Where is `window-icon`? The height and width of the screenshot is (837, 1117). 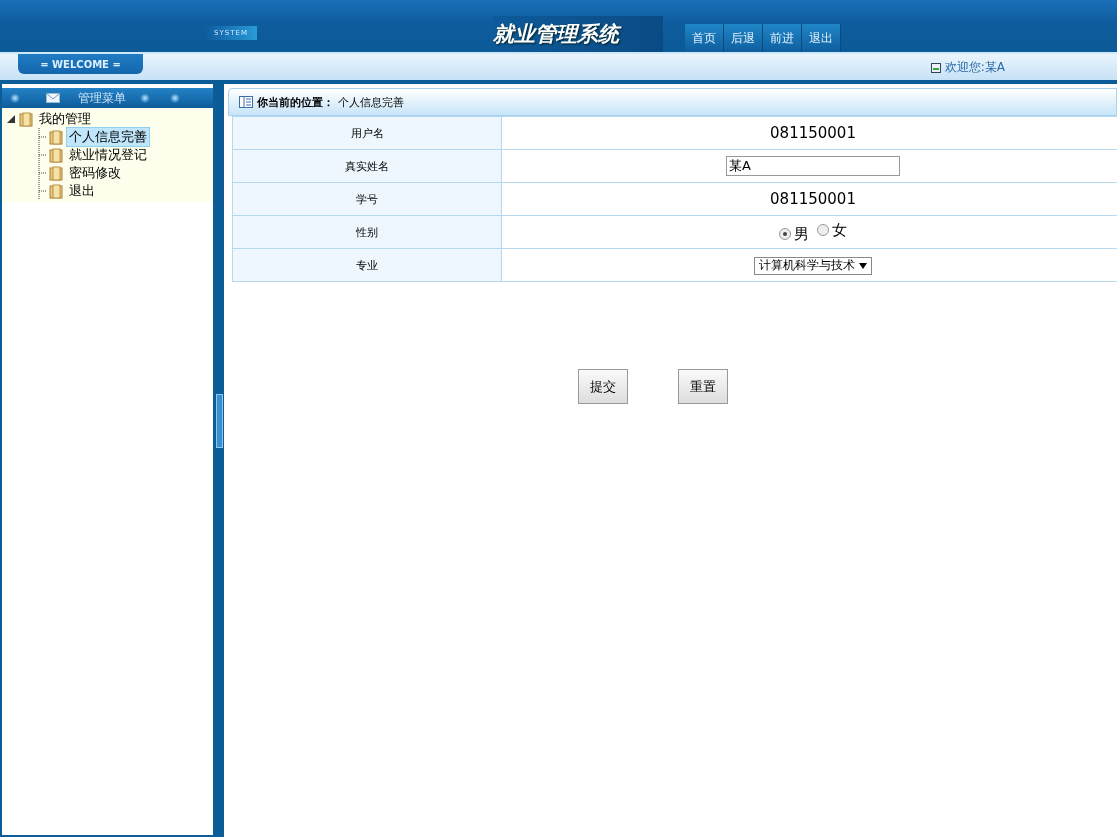
window-icon is located at coordinates (935, 67).